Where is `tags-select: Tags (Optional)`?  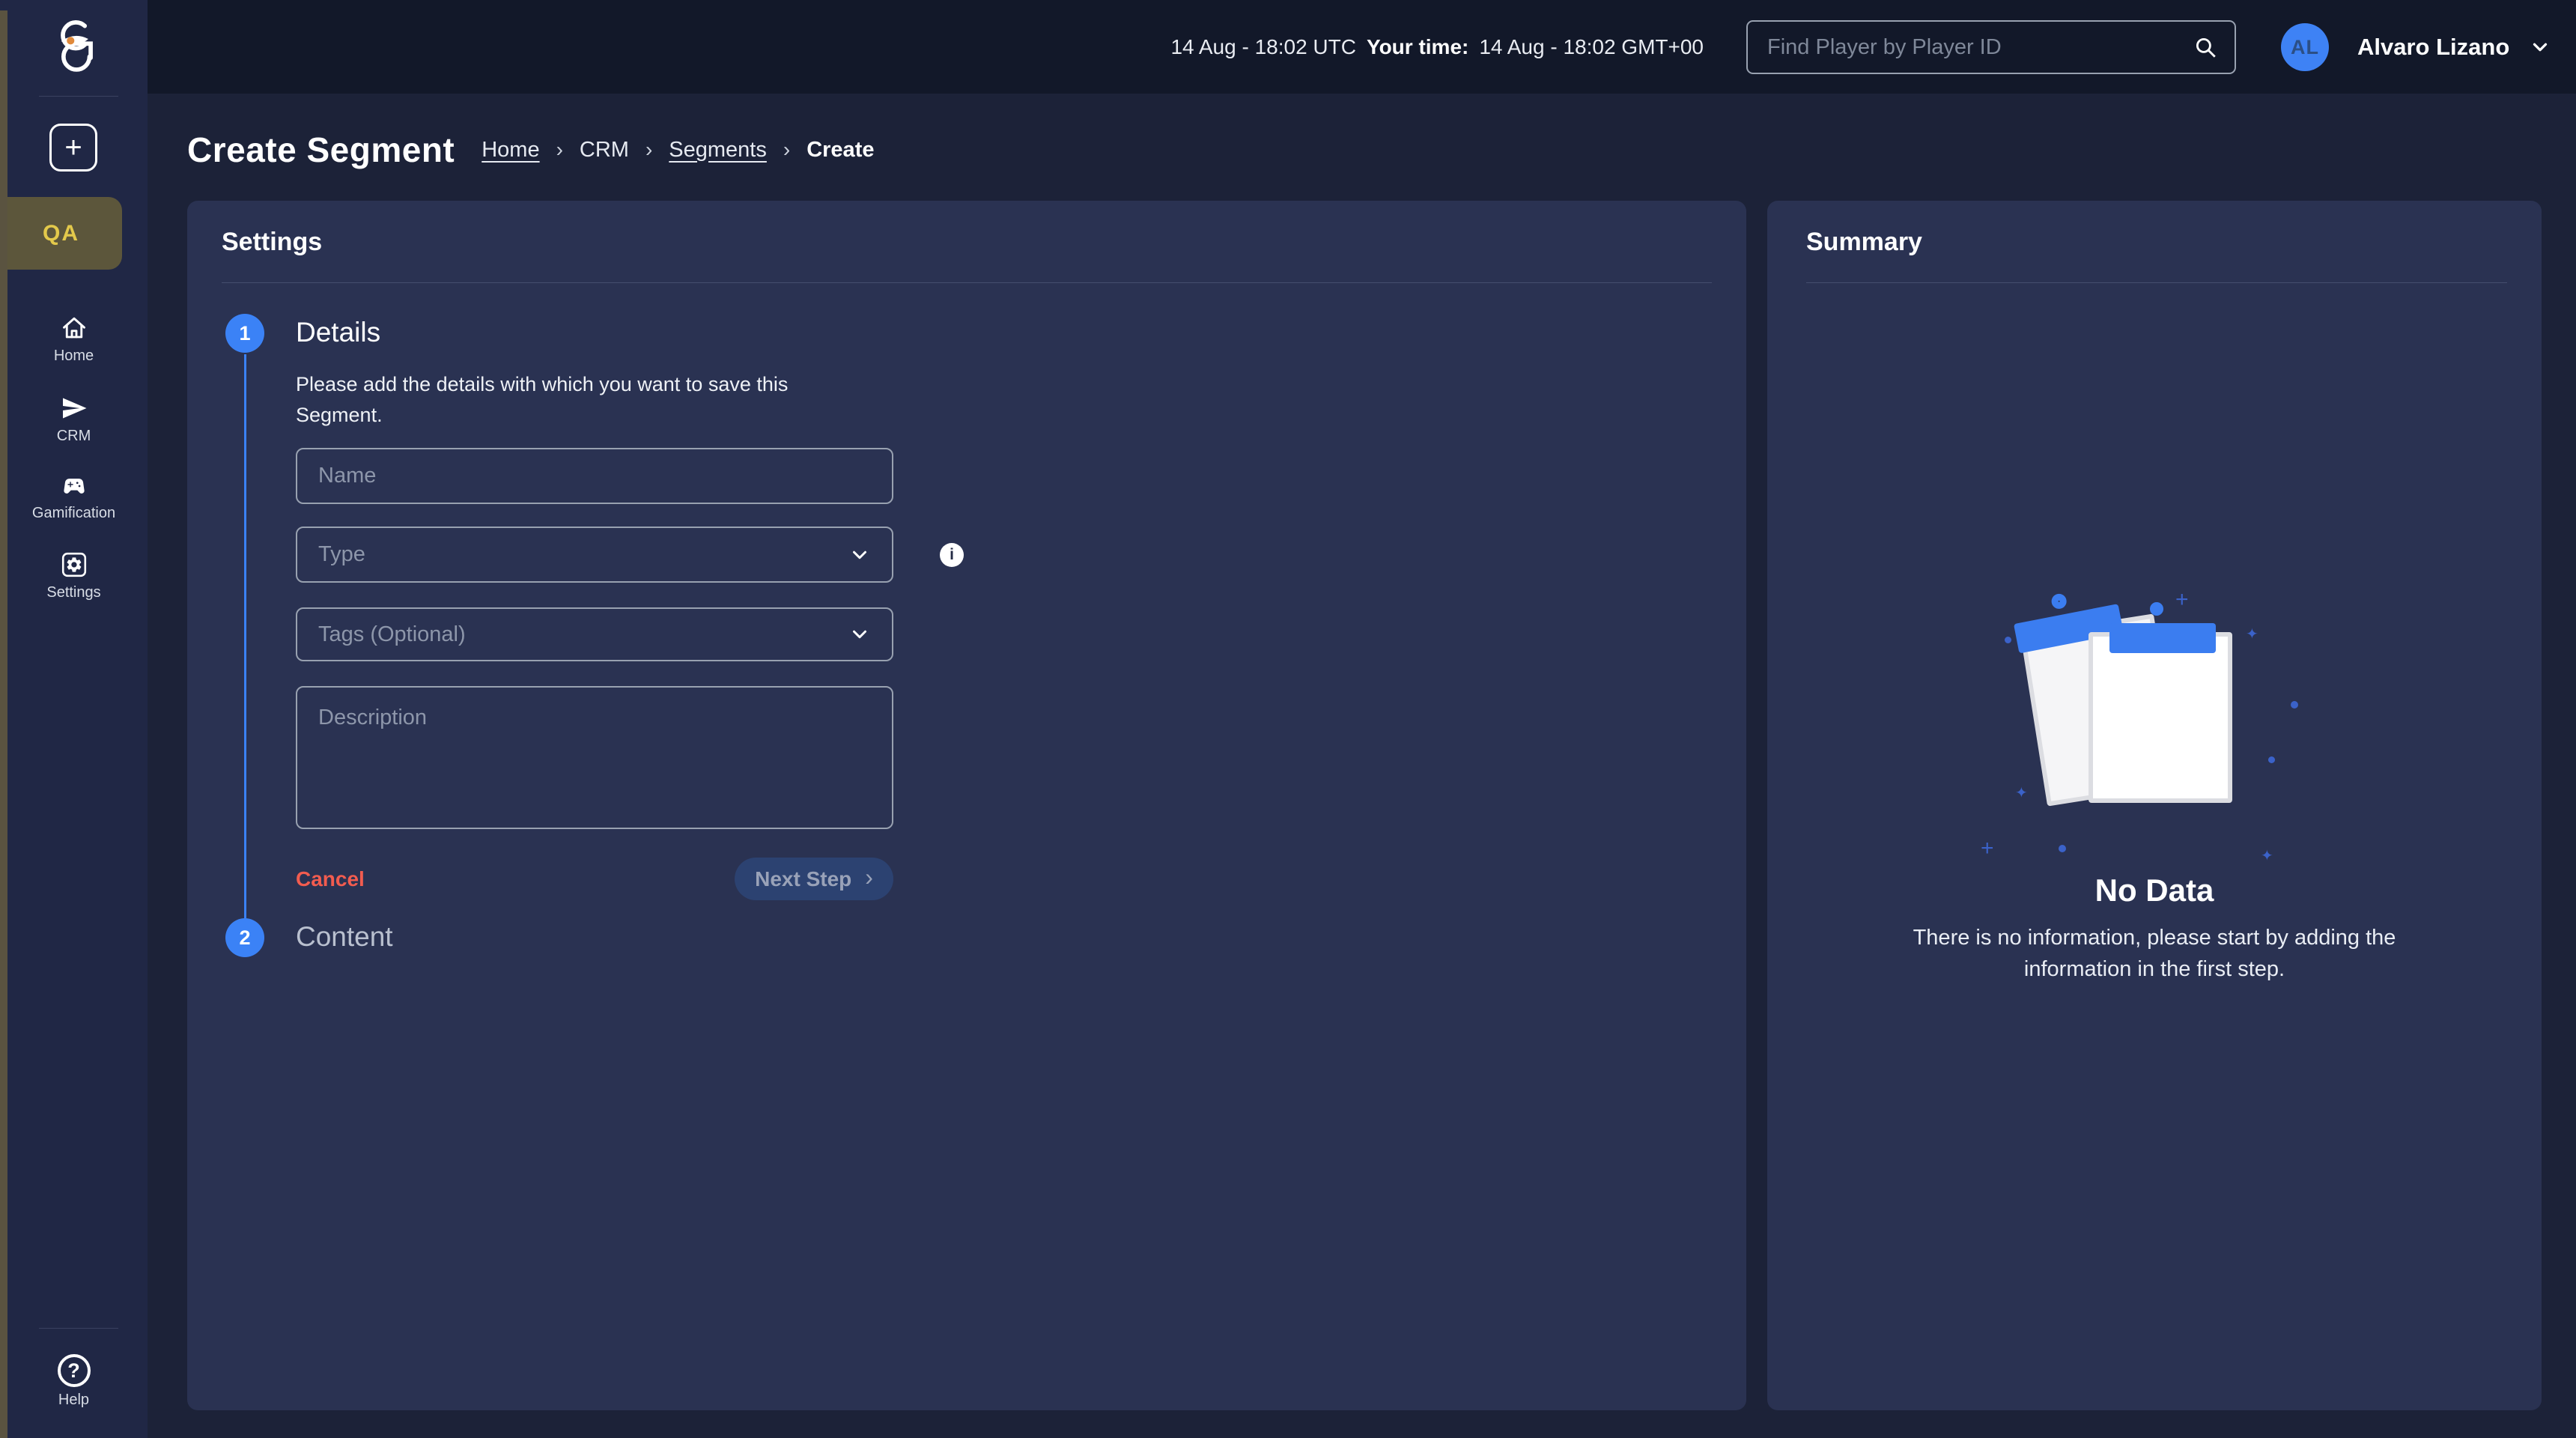 tags-select: Tags (Optional) is located at coordinates (594, 634).